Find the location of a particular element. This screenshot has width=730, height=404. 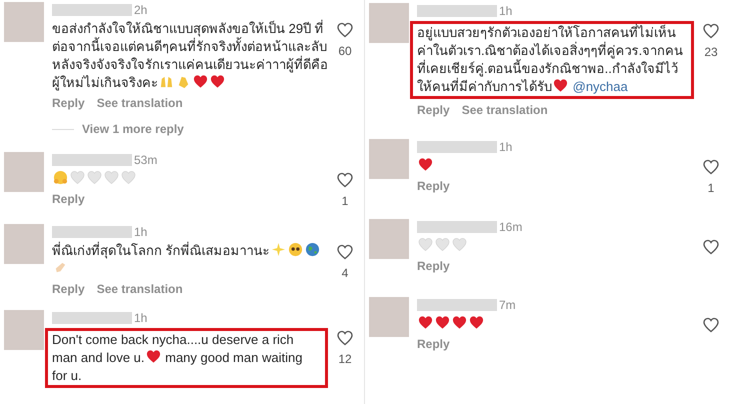

mention-link: @nychaa is located at coordinates (600, 86).